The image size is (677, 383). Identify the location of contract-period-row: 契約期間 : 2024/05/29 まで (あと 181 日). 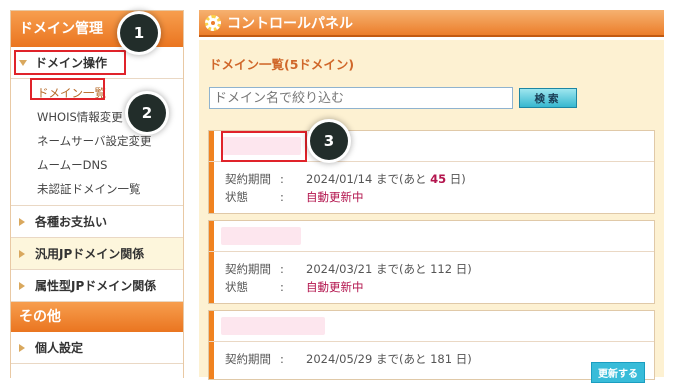
(439, 359).